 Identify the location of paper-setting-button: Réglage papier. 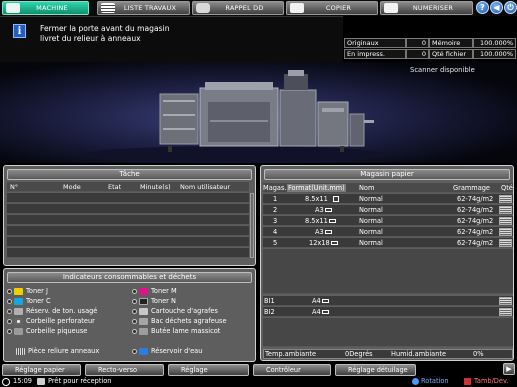
(41, 370).